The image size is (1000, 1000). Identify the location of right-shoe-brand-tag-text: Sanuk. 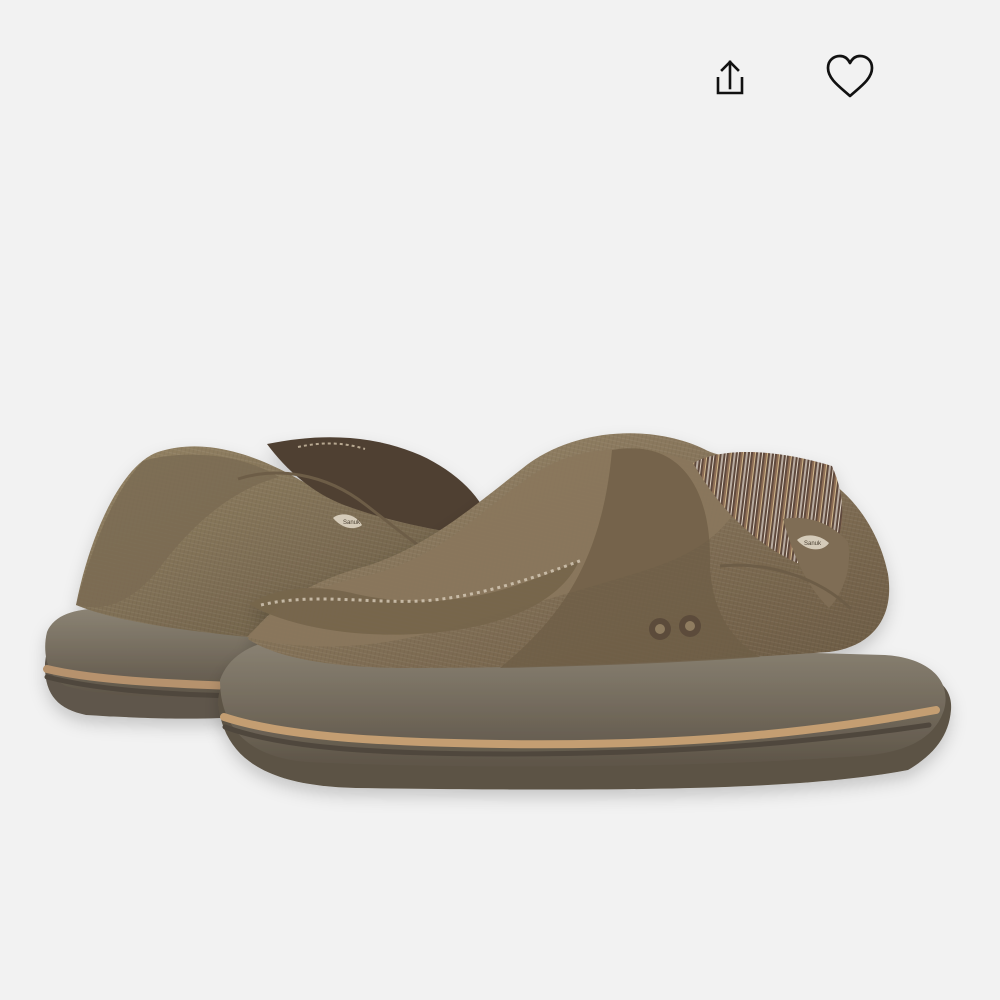
(813, 544).